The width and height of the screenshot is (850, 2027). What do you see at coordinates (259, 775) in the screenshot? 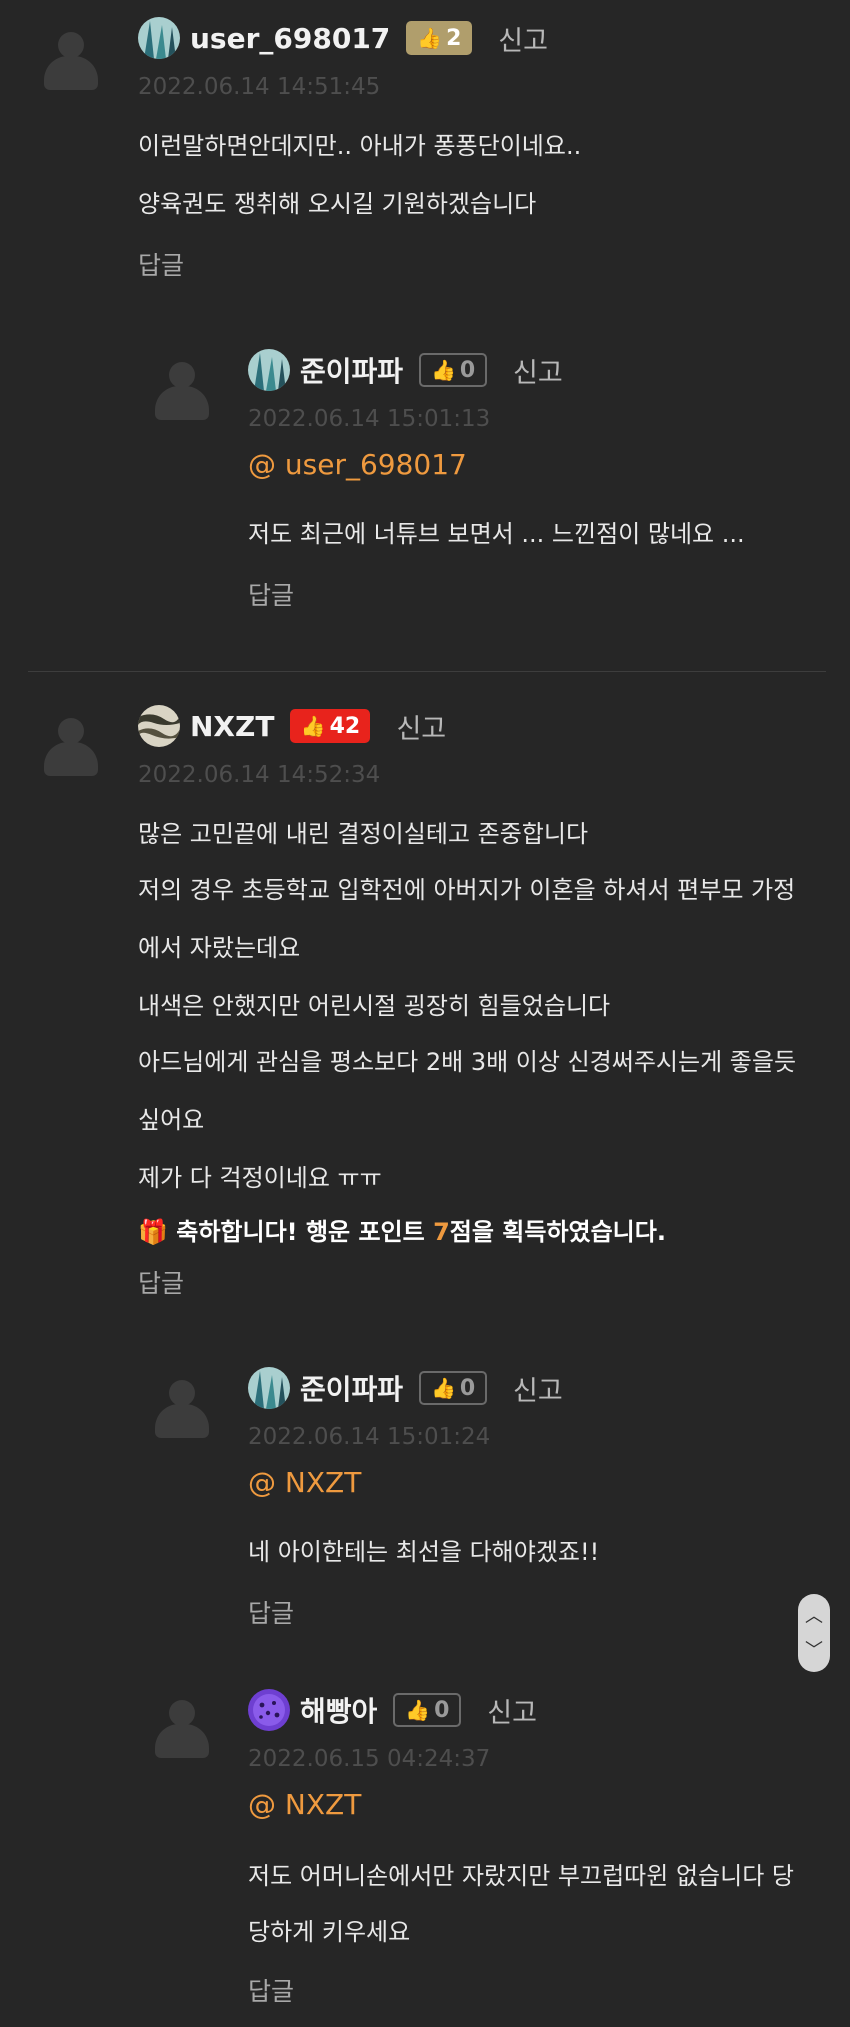
I see `timestamp: 2022.06.14 14:52:34` at bounding box center [259, 775].